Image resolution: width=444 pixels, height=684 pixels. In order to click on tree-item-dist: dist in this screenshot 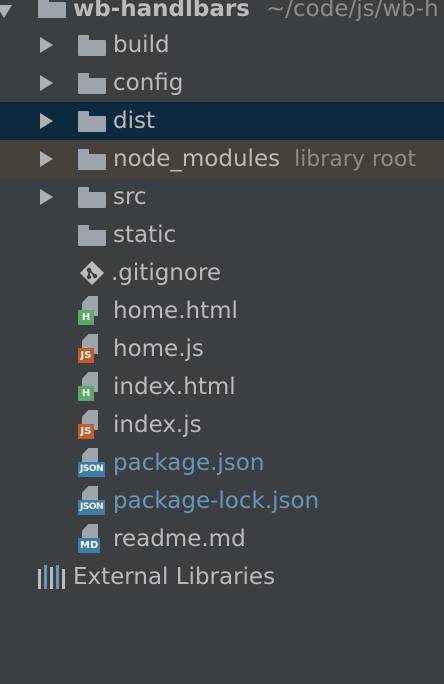, I will do `click(222, 121)`.